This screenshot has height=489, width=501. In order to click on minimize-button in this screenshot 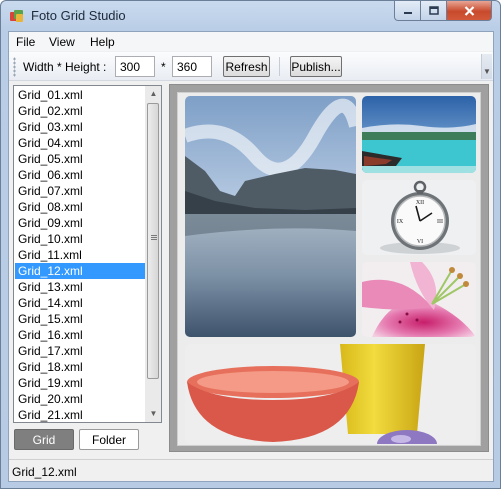, I will do `click(407, 11)`.